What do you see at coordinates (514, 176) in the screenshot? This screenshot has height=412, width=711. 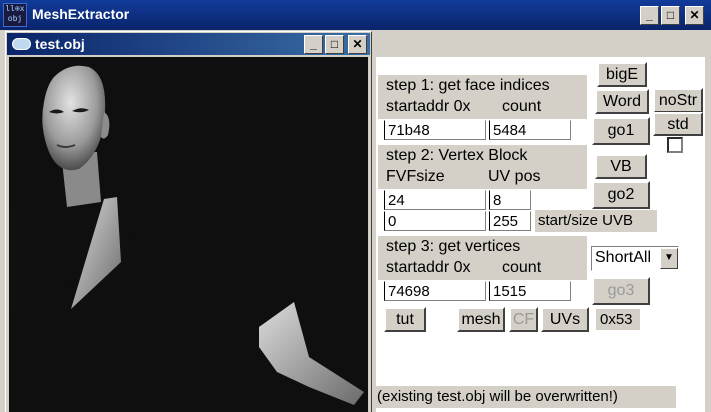 I see `uvpos-label: UV pos` at bounding box center [514, 176].